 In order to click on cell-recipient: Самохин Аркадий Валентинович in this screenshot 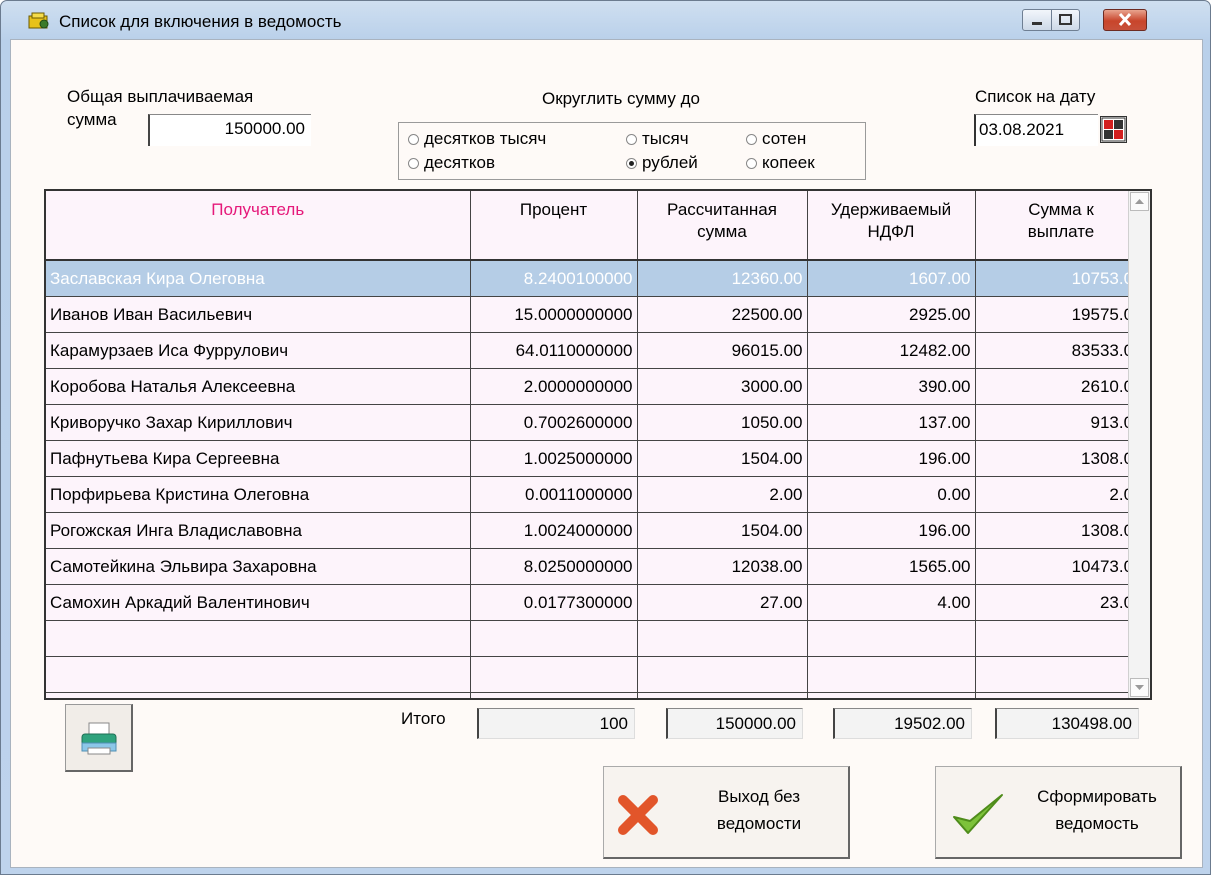, I will do `click(258, 602)`.